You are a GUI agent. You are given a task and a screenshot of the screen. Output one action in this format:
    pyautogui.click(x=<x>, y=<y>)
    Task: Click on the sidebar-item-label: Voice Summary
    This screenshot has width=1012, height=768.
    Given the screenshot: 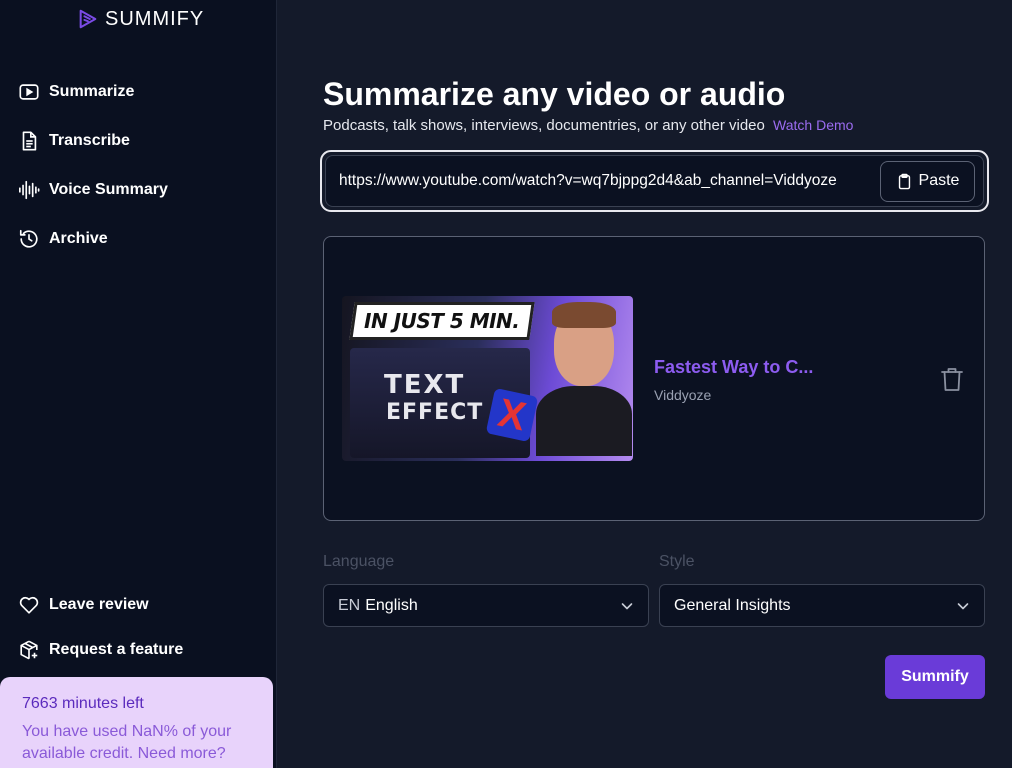 What is the action you would take?
    pyautogui.click(x=108, y=189)
    